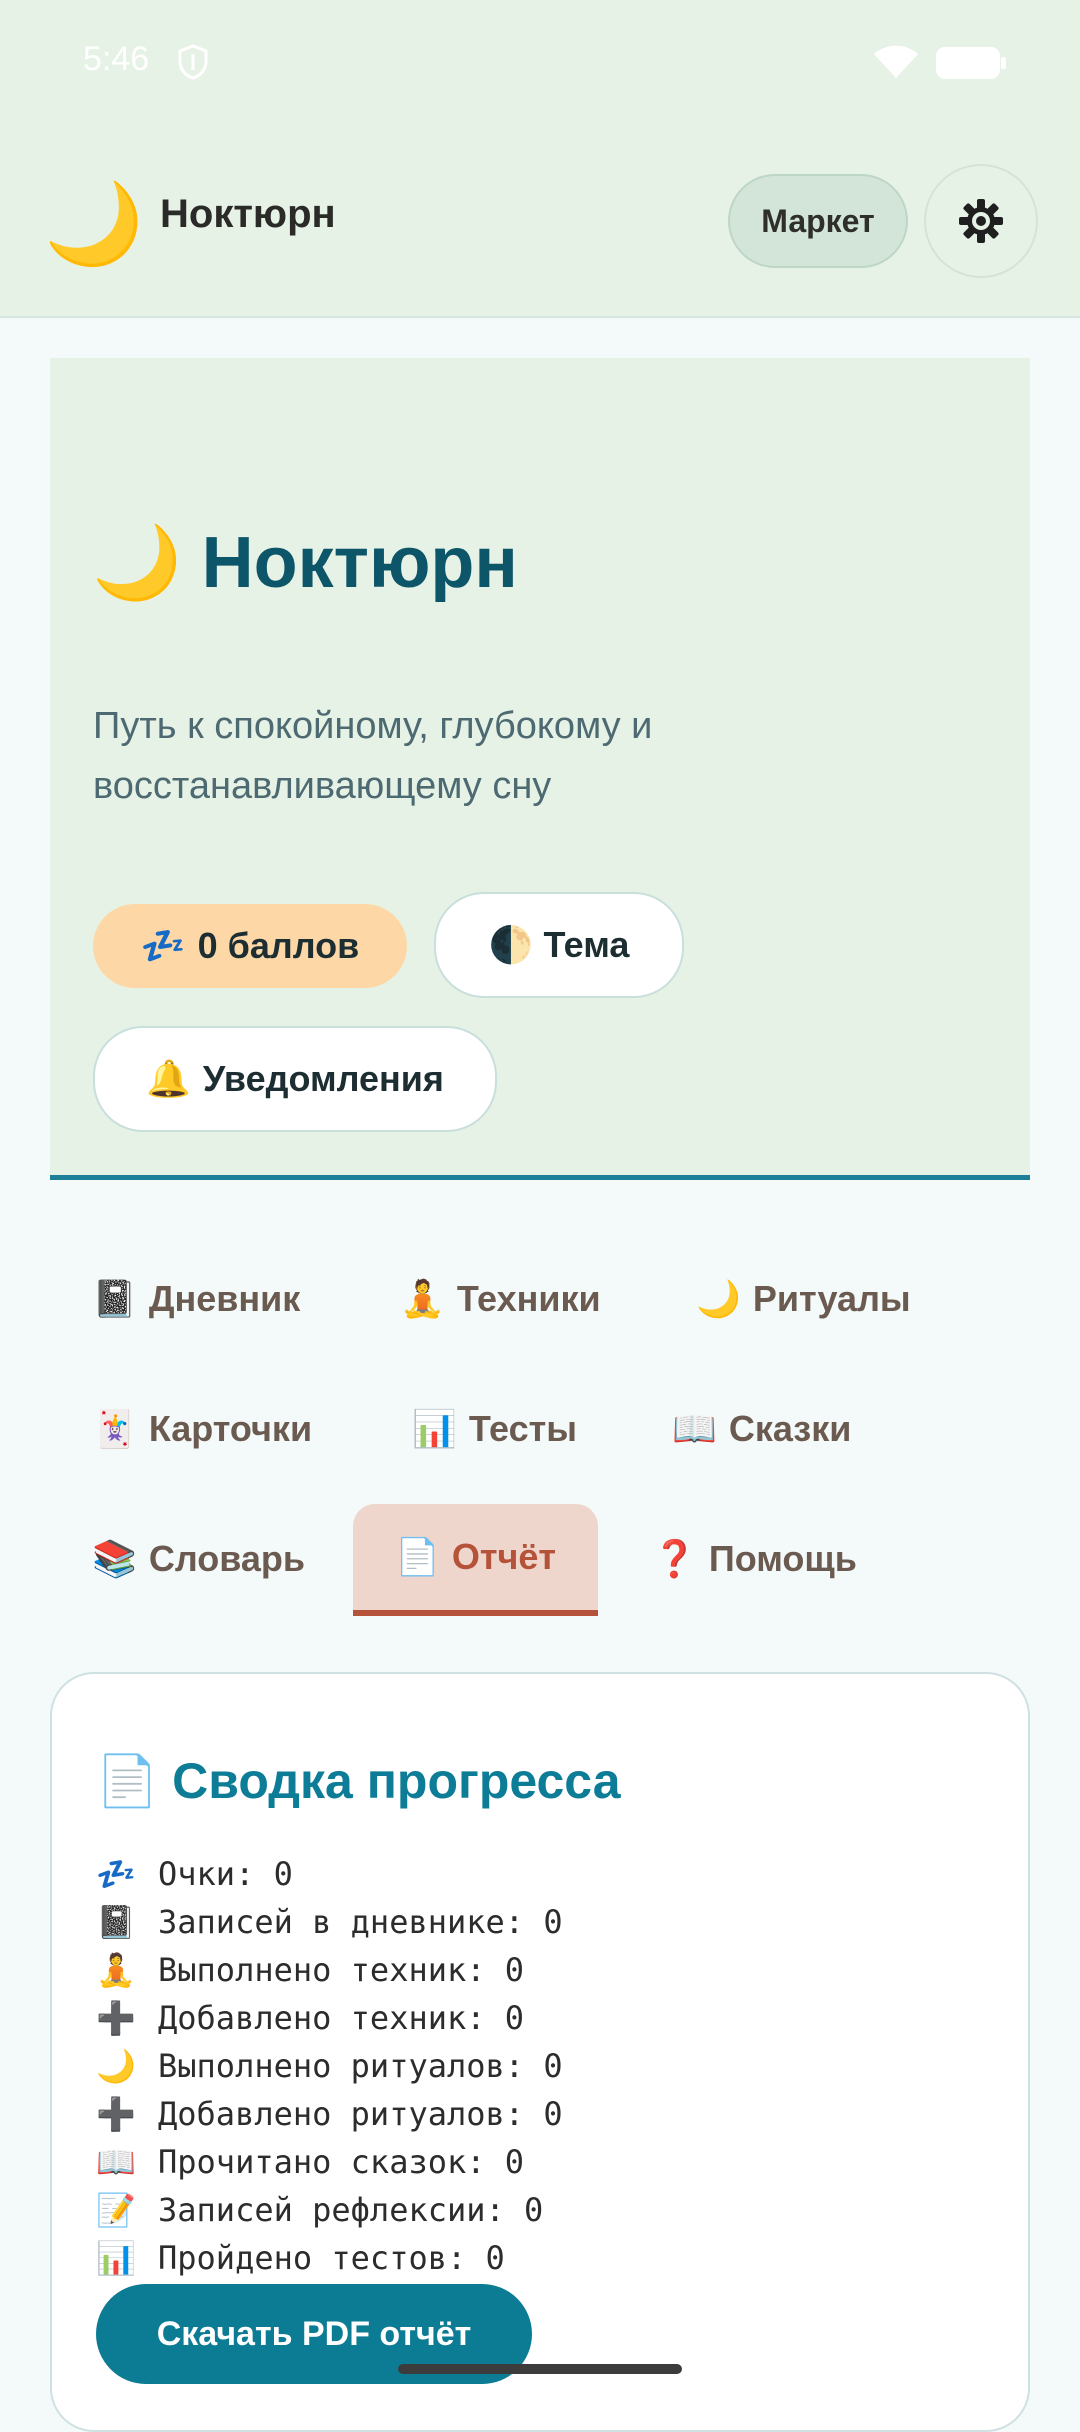 This screenshot has height=2432, width=1080. I want to click on theme-button: 🌓 Тема, so click(559, 945).